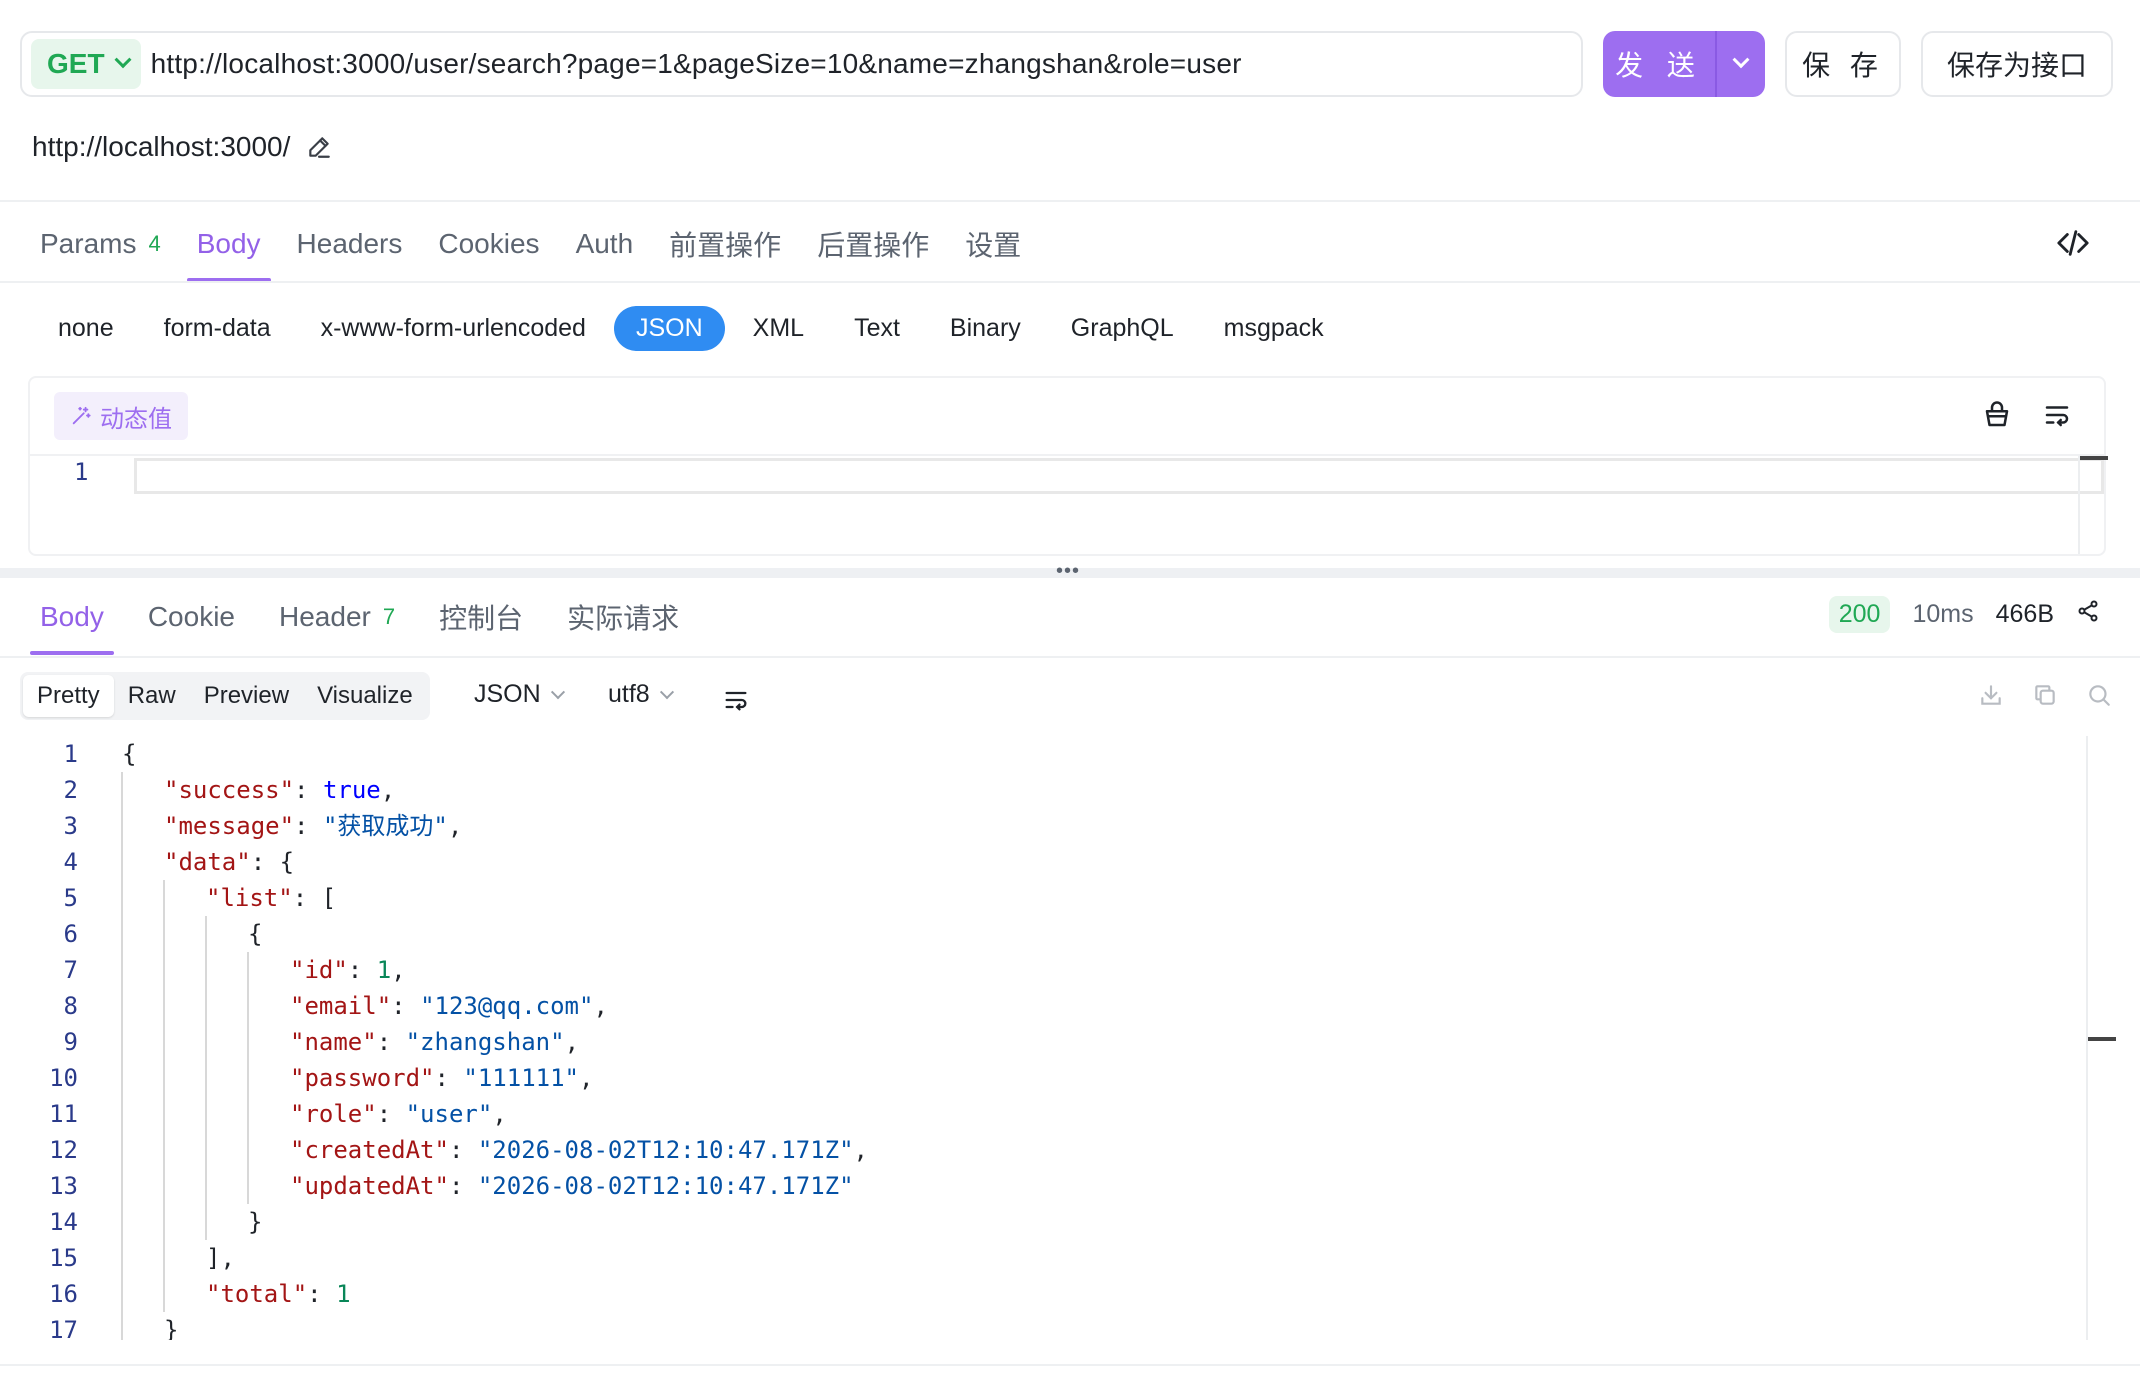 This screenshot has height=1378, width=2140. What do you see at coordinates (229, 826) in the screenshot?
I see `code-token: "message"` at bounding box center [229, 826].